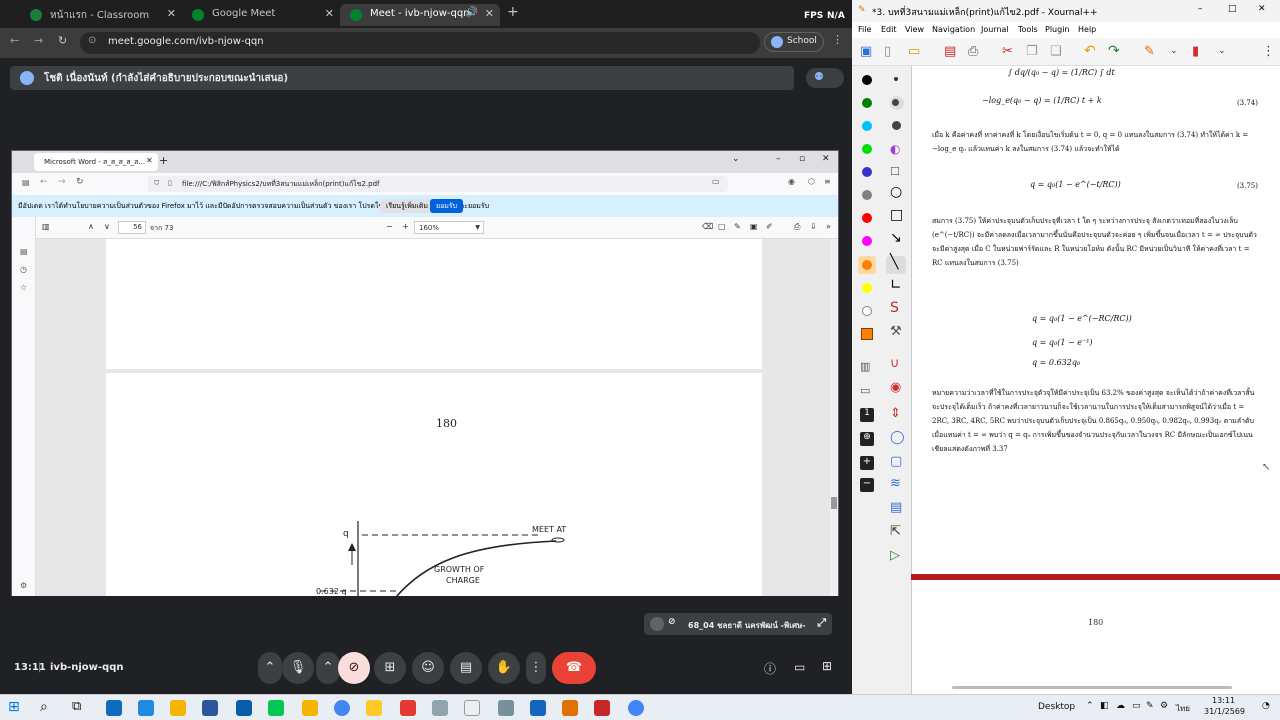 Image resolution: width=1280 pixels, height=720 pixels. What do you see at coordinates (163, 160) in the screenshot?
I see `shared-new-tab-icon: +` at bounding box center [163, 160].